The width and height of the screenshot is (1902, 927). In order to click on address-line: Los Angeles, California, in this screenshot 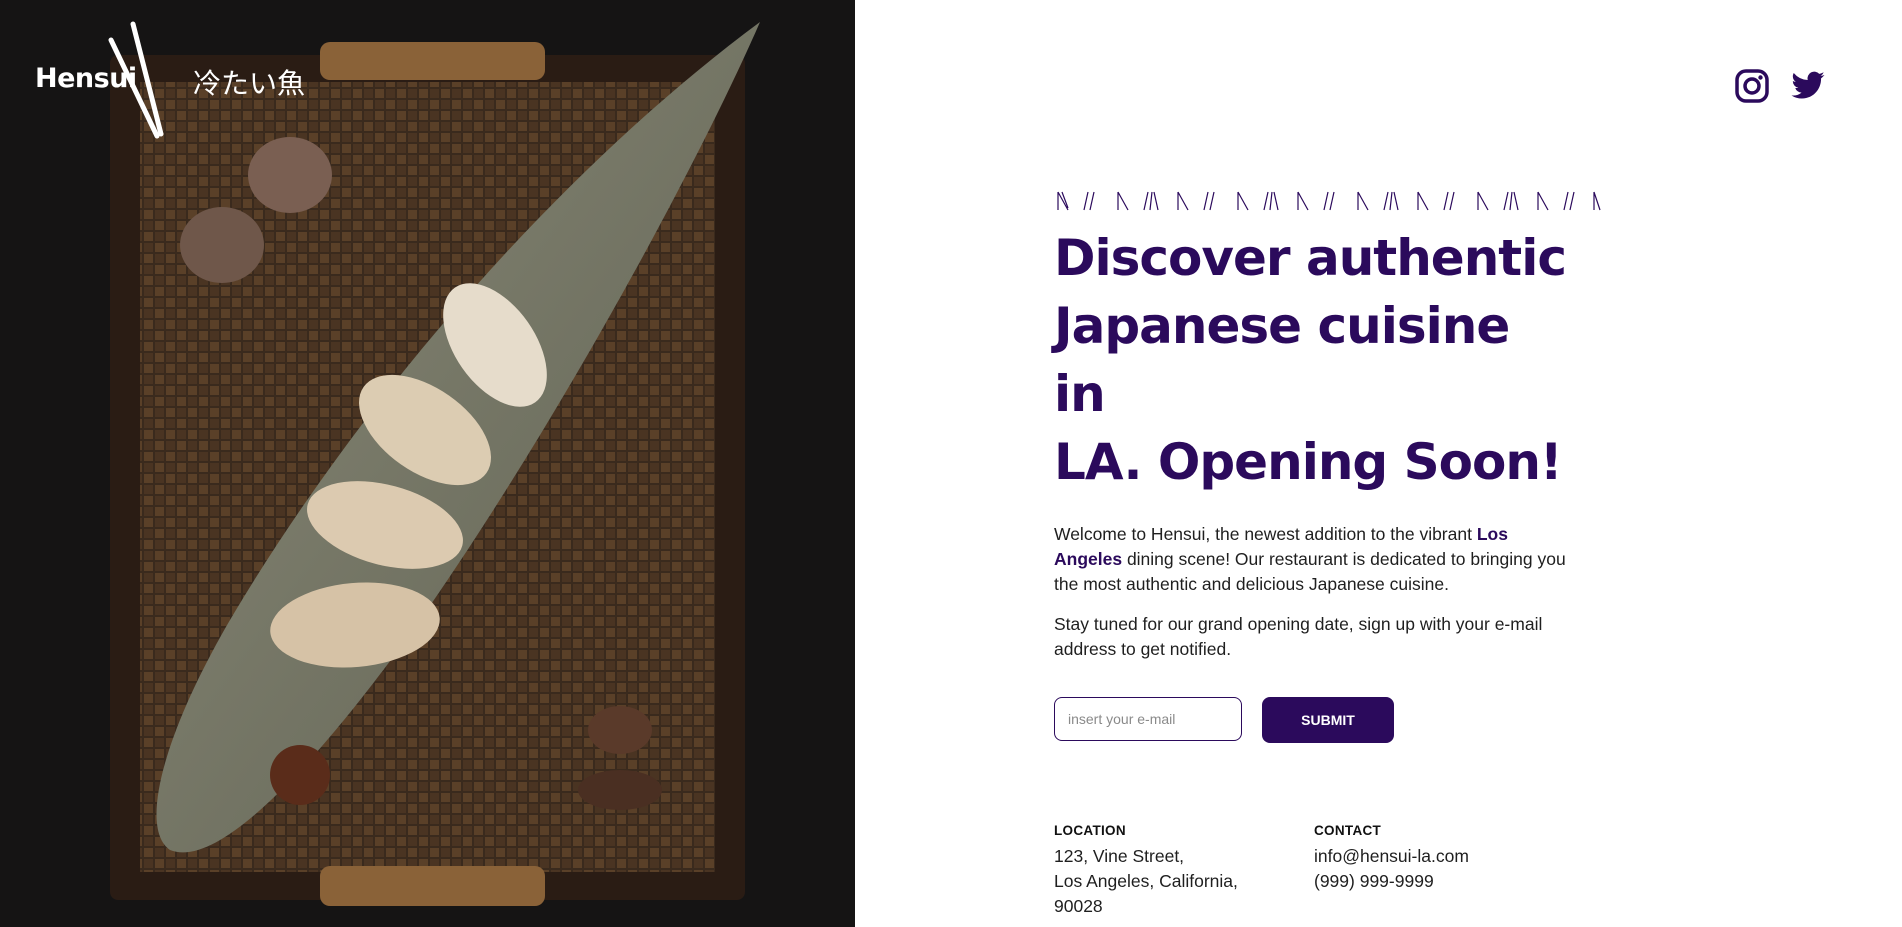, I will do `click(1146, 881)`.